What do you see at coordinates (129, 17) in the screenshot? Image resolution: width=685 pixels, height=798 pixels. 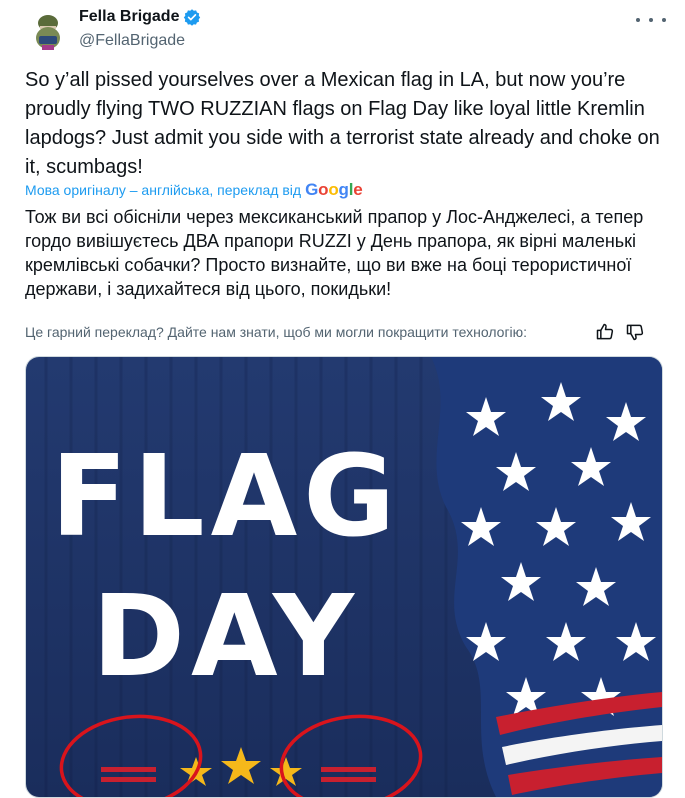 I see `author-display-name: Fella Brigade` at bounding box center [129, 17].